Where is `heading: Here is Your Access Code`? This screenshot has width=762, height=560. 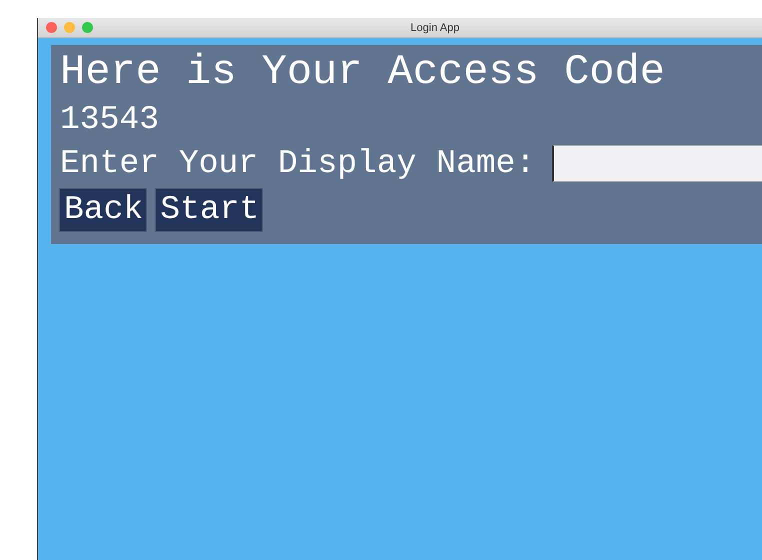
heading: Here is Your Access Code is located at coordinates (362, 72).